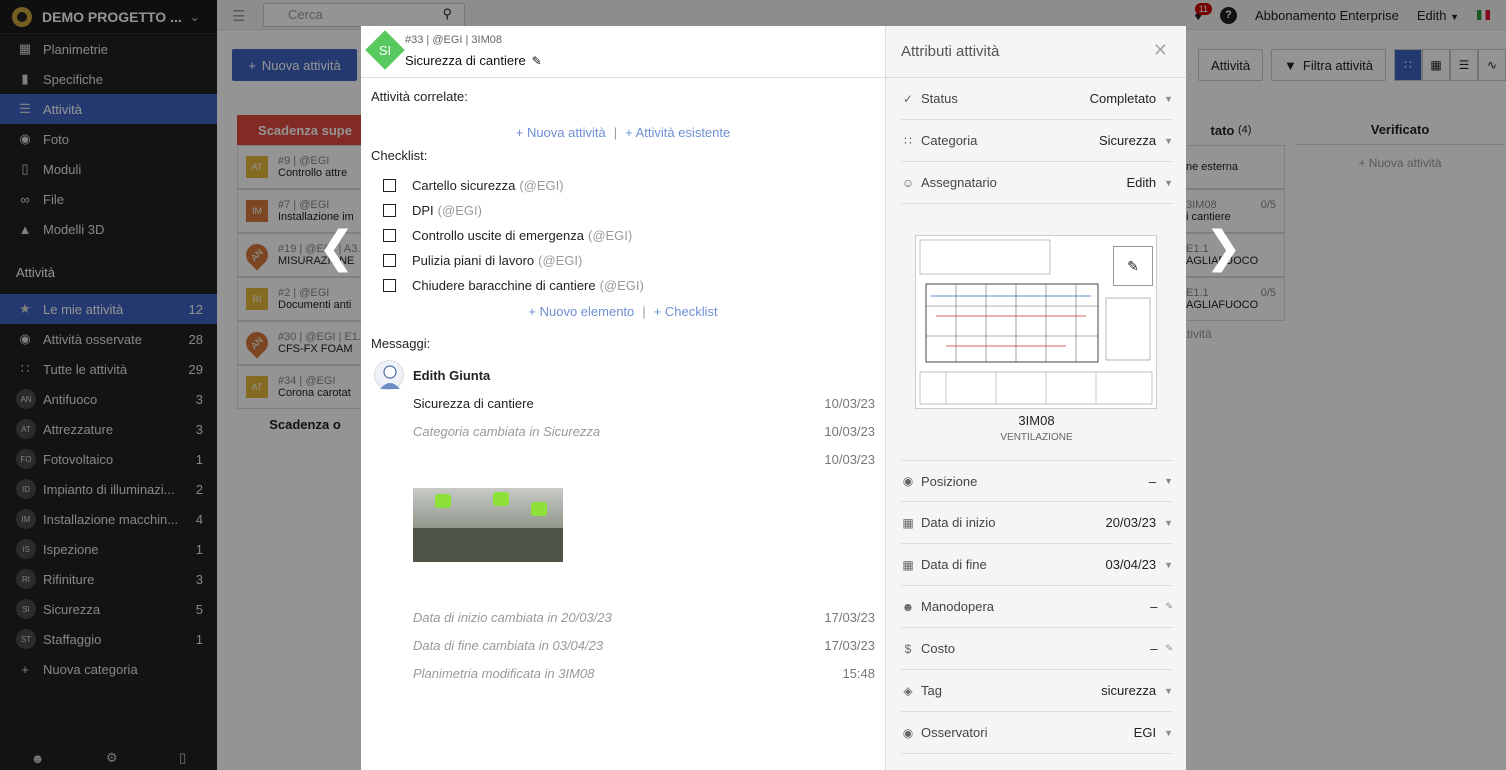 The height and width of the screenshot is (770, 1506). I want to click on edit-plan-button: ✎, so click(1133, 266).